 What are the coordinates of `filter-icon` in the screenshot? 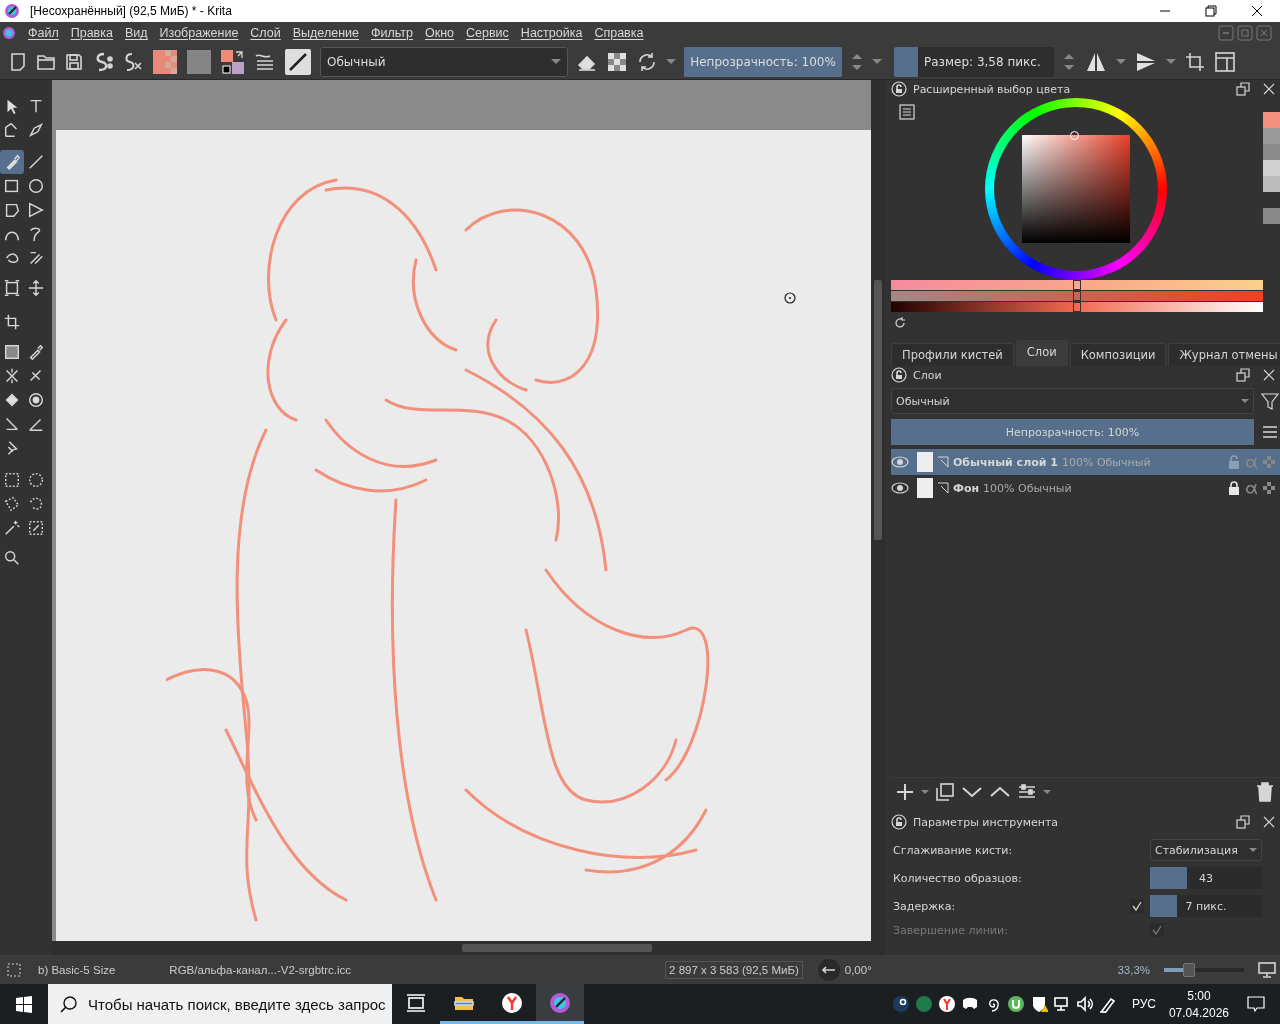 It's located at (1270, 401).